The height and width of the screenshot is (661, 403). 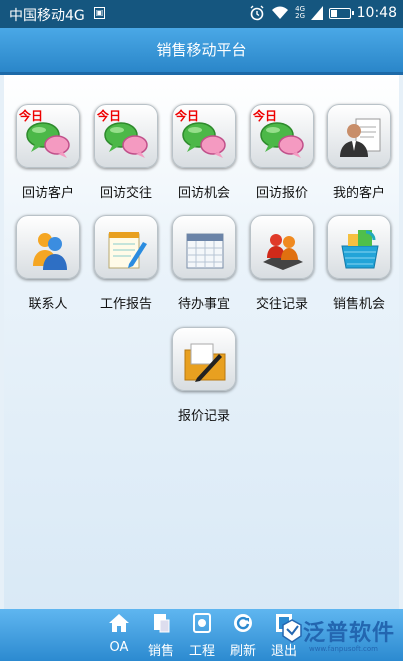 I want to click on tile-label: 交往记录, so click(x=282, y=302).